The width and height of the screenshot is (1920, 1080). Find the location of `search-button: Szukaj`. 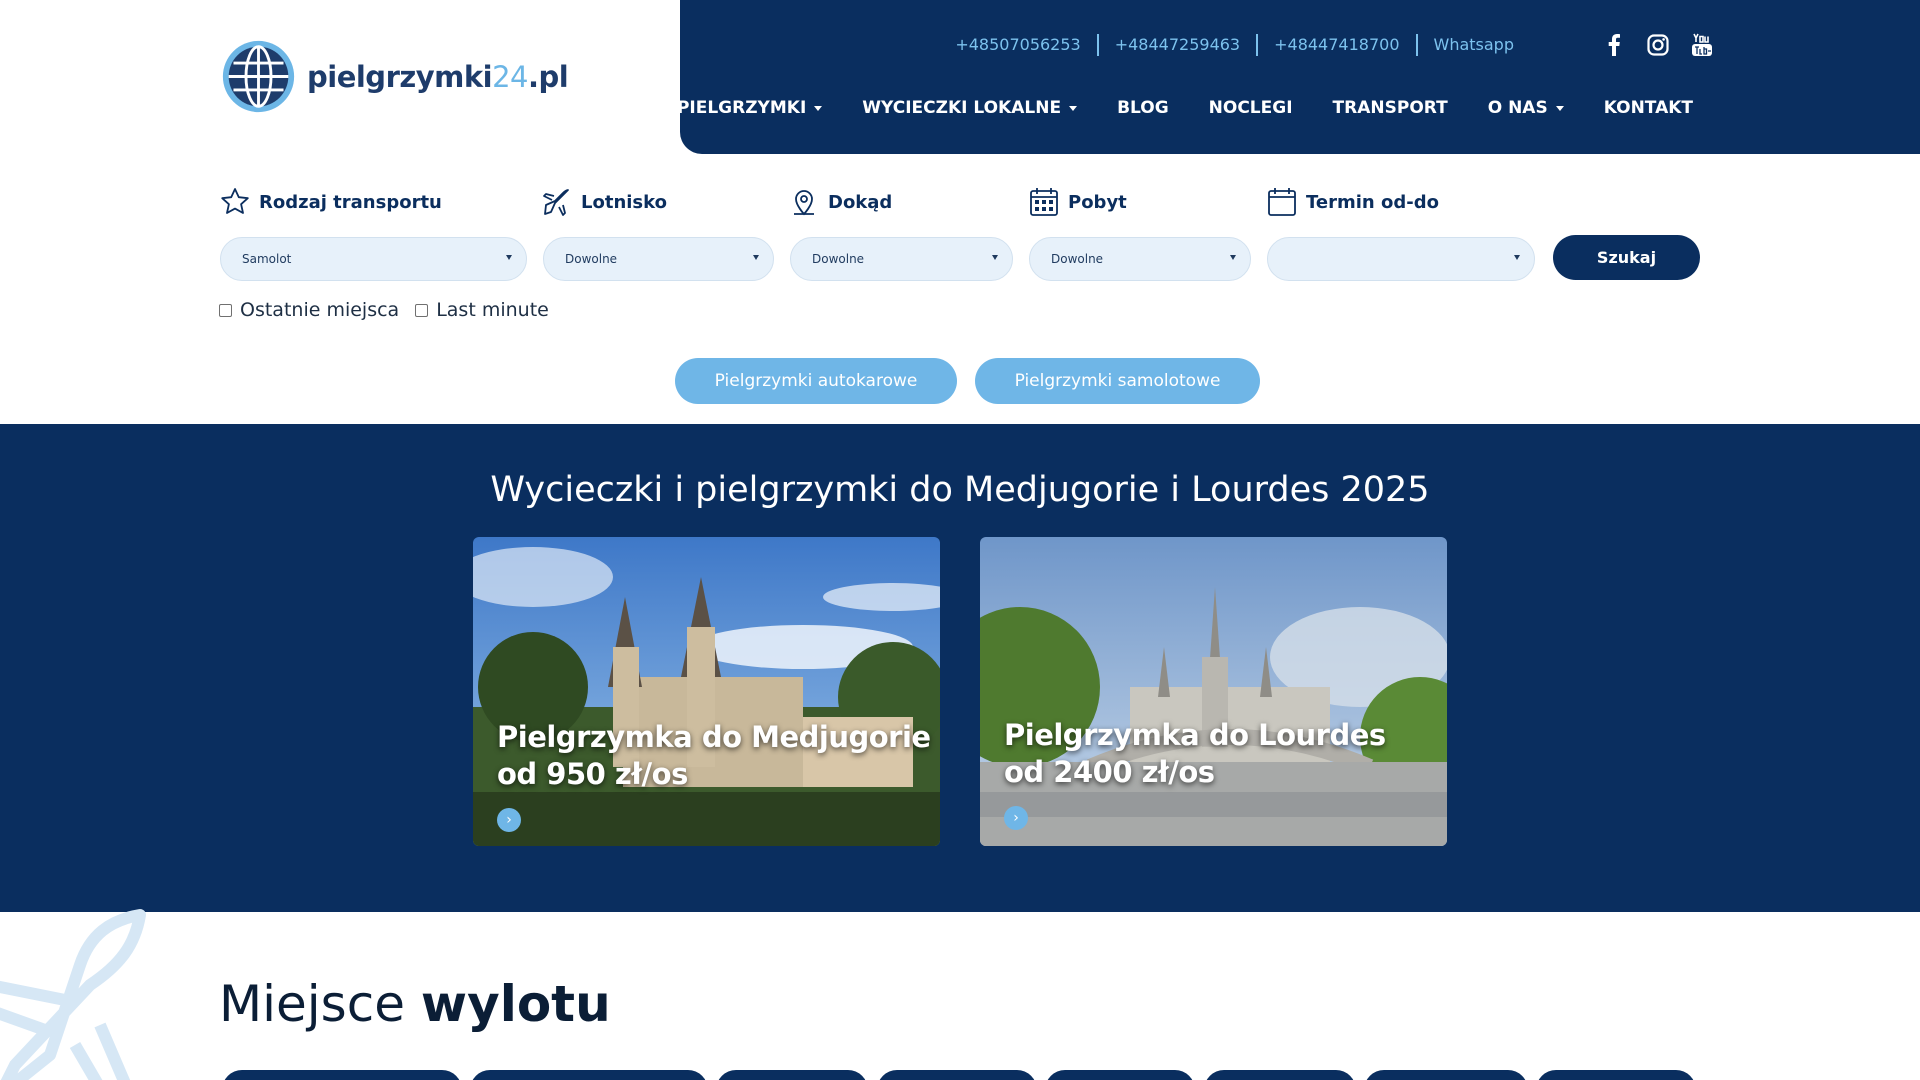

search-button: Szukaj is located at coordinates (1626, 257).